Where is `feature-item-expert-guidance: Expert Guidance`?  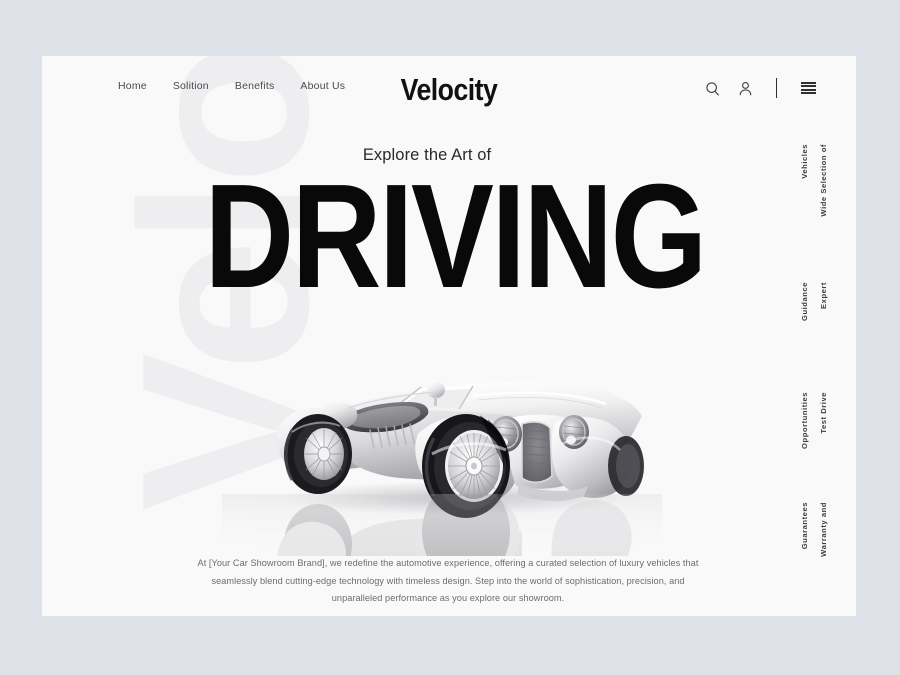 feature-item-expert-guidance: Expert Guidance is located at coordinates (814, 301).